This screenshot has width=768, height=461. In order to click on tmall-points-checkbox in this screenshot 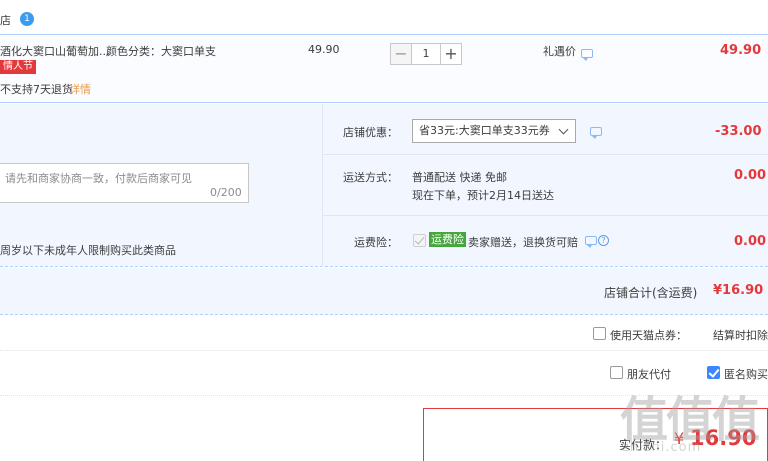, I will do `click(599, 333)`.